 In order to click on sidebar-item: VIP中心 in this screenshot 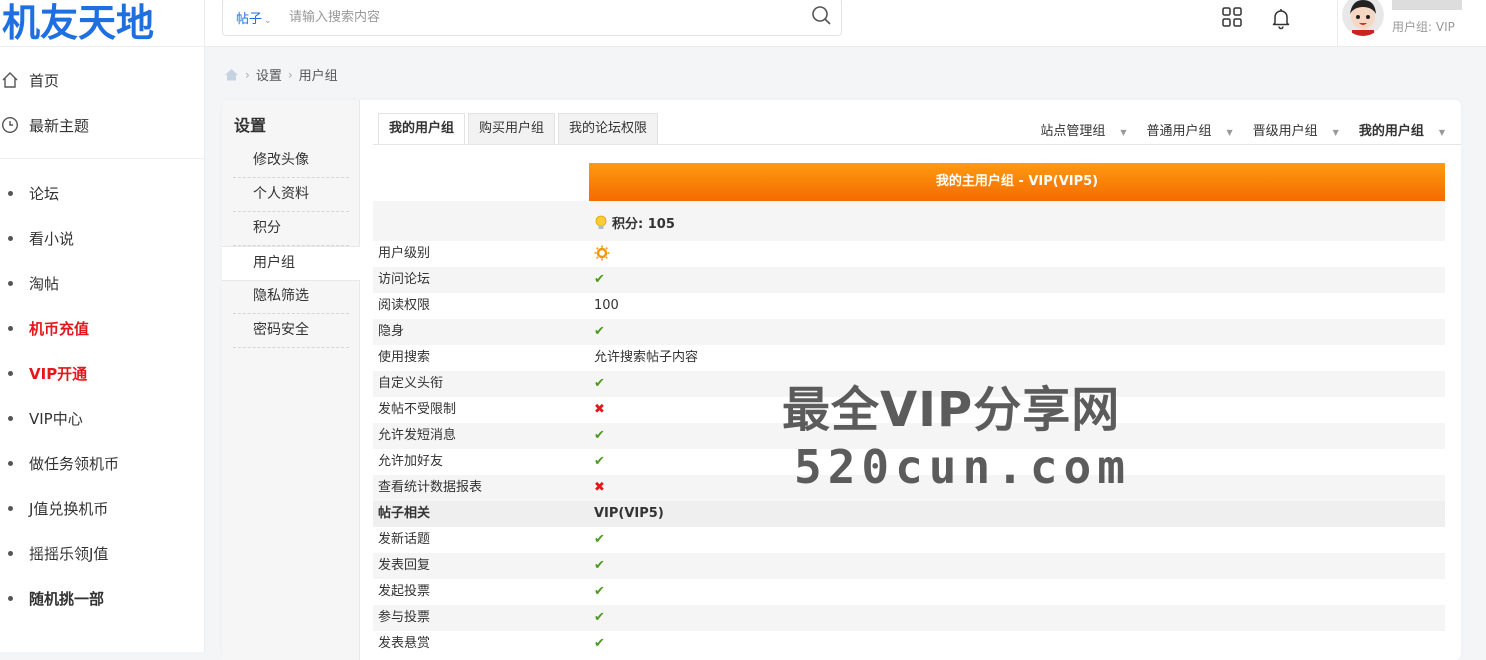, I will do `click(102, 418)`.